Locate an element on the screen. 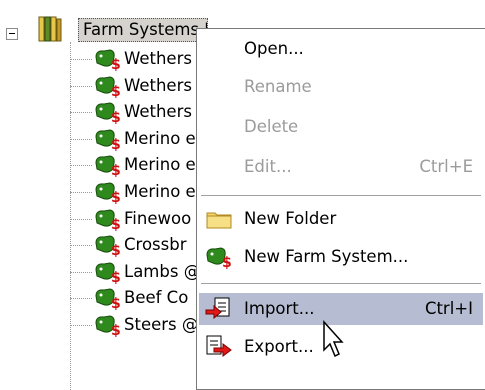  export-icon is located at coordinates (219, 346).